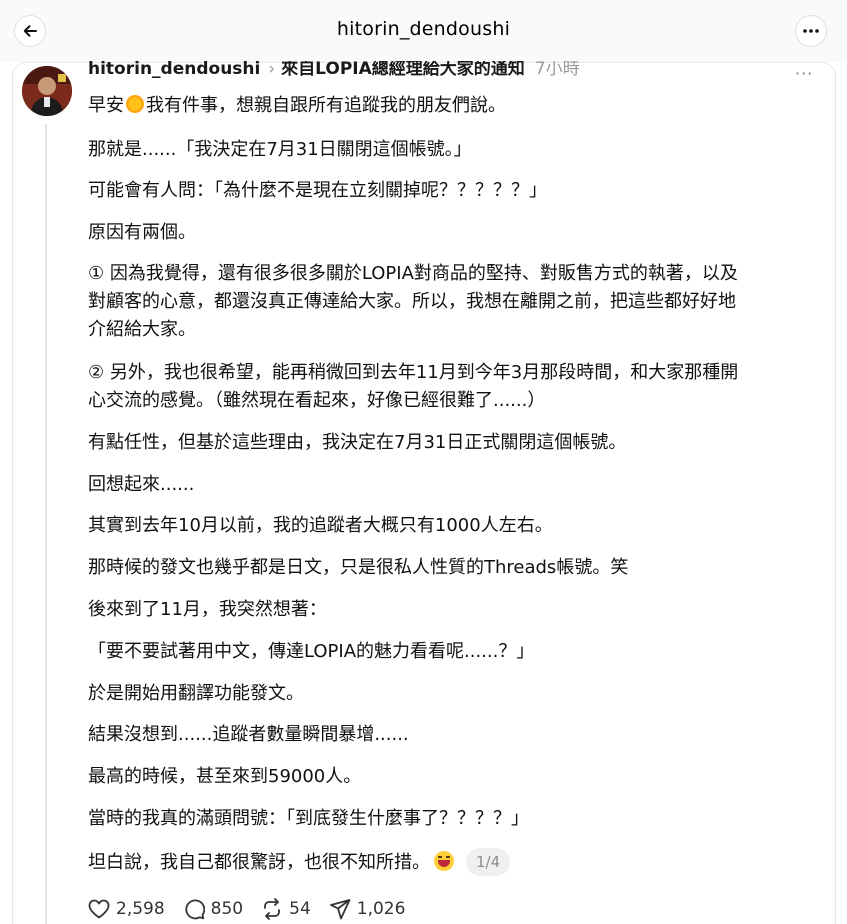  Describe the element at coordinates (255, 909) in the screenshot. I see `action-bar: 2,598 850 54 1,026` at that location.